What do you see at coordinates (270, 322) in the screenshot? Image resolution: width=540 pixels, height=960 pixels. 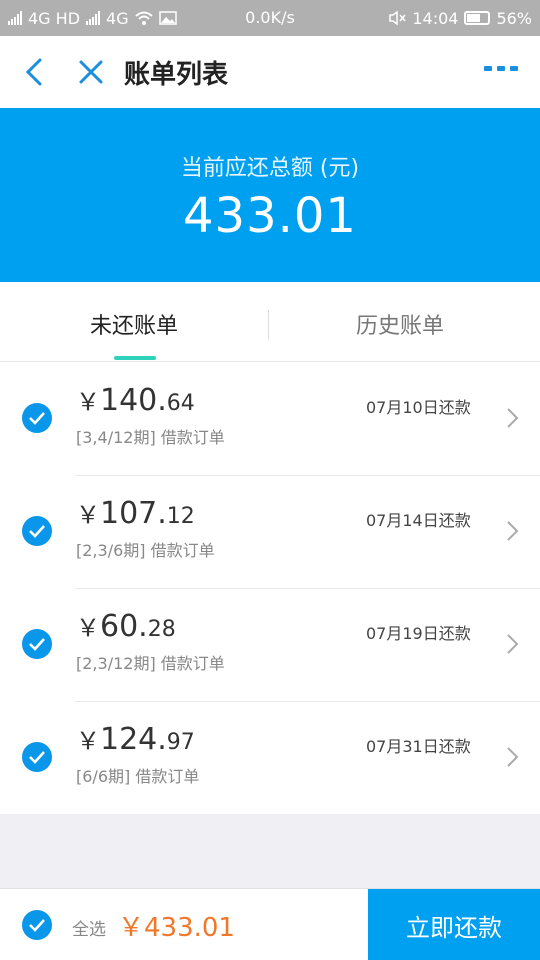 I see `tab-bar: 未还账单 历史账单` at bounding box center [270, 322].